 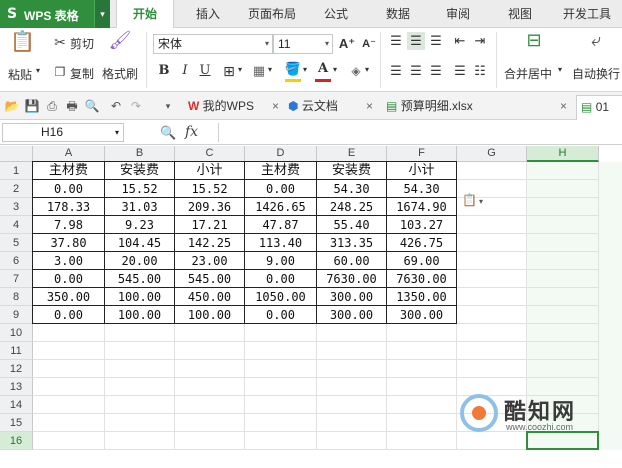 I want to click on cell-c9: 100.00, so click(x=210, y=315).